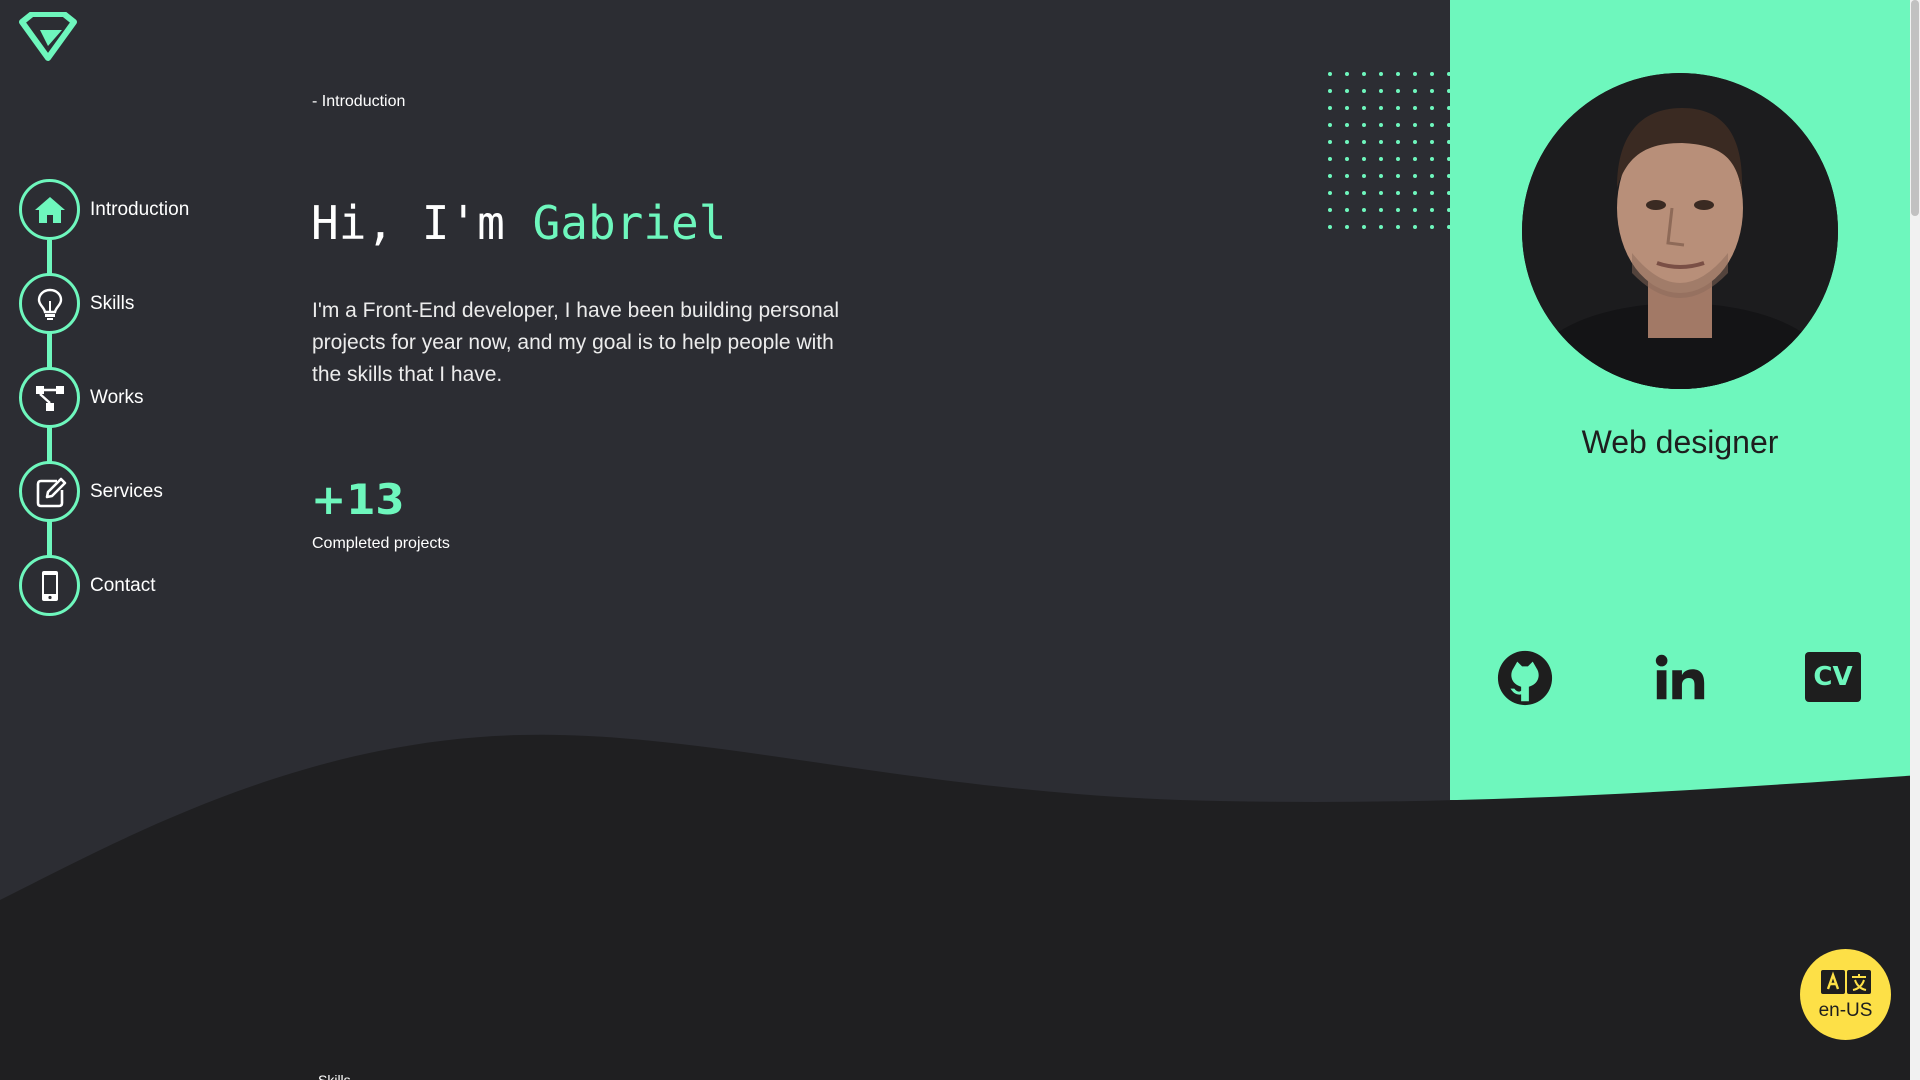  Describe the element at coordinates (112, 303) in the screenshot. I see `nav-label-skills: Skills` at that location.